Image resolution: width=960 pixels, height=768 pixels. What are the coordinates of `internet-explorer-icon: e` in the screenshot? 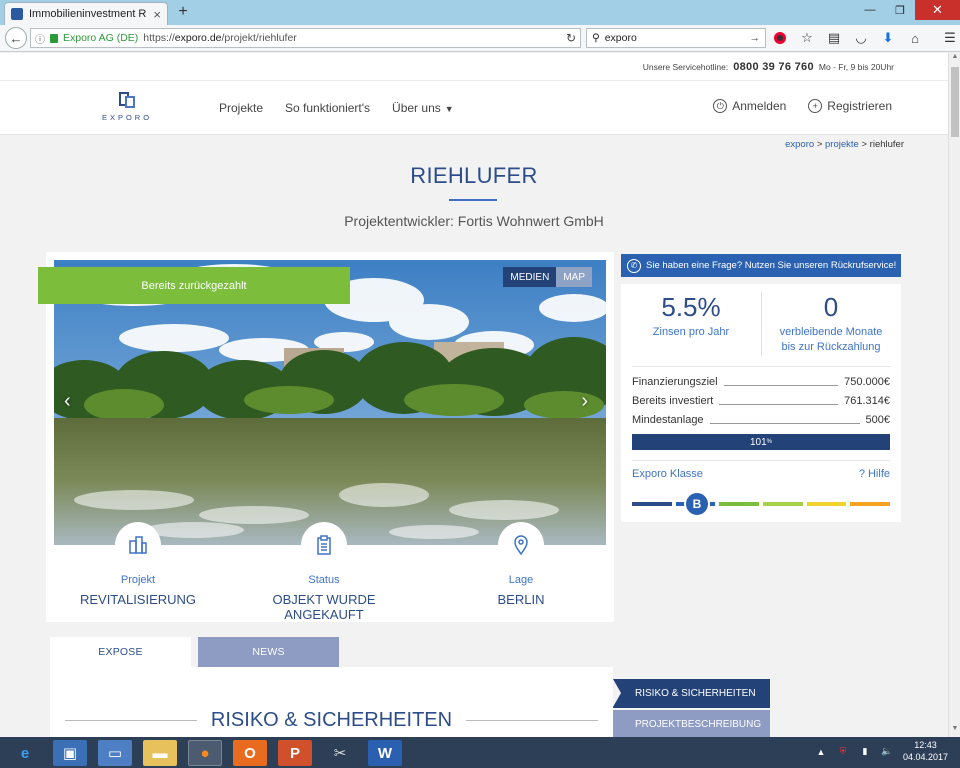 It's located at (25, 753).